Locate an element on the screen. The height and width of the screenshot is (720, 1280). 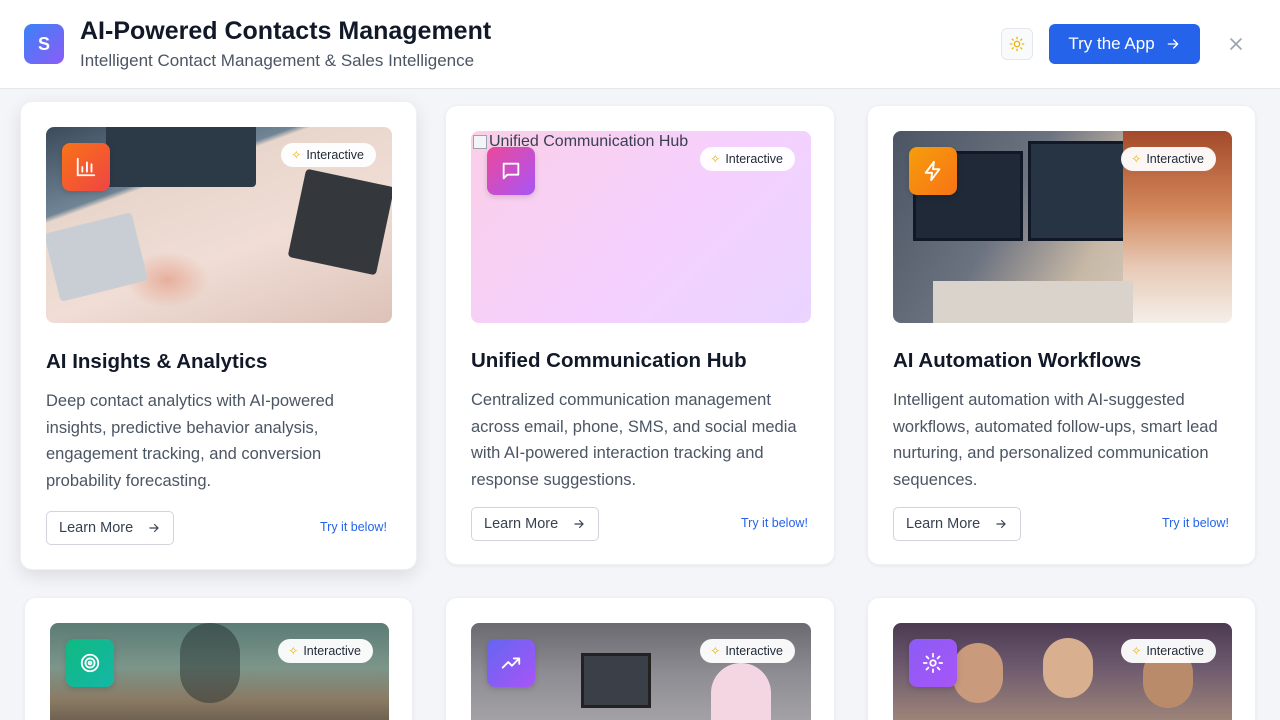
close-icon is located at coordinates (1236, 44).